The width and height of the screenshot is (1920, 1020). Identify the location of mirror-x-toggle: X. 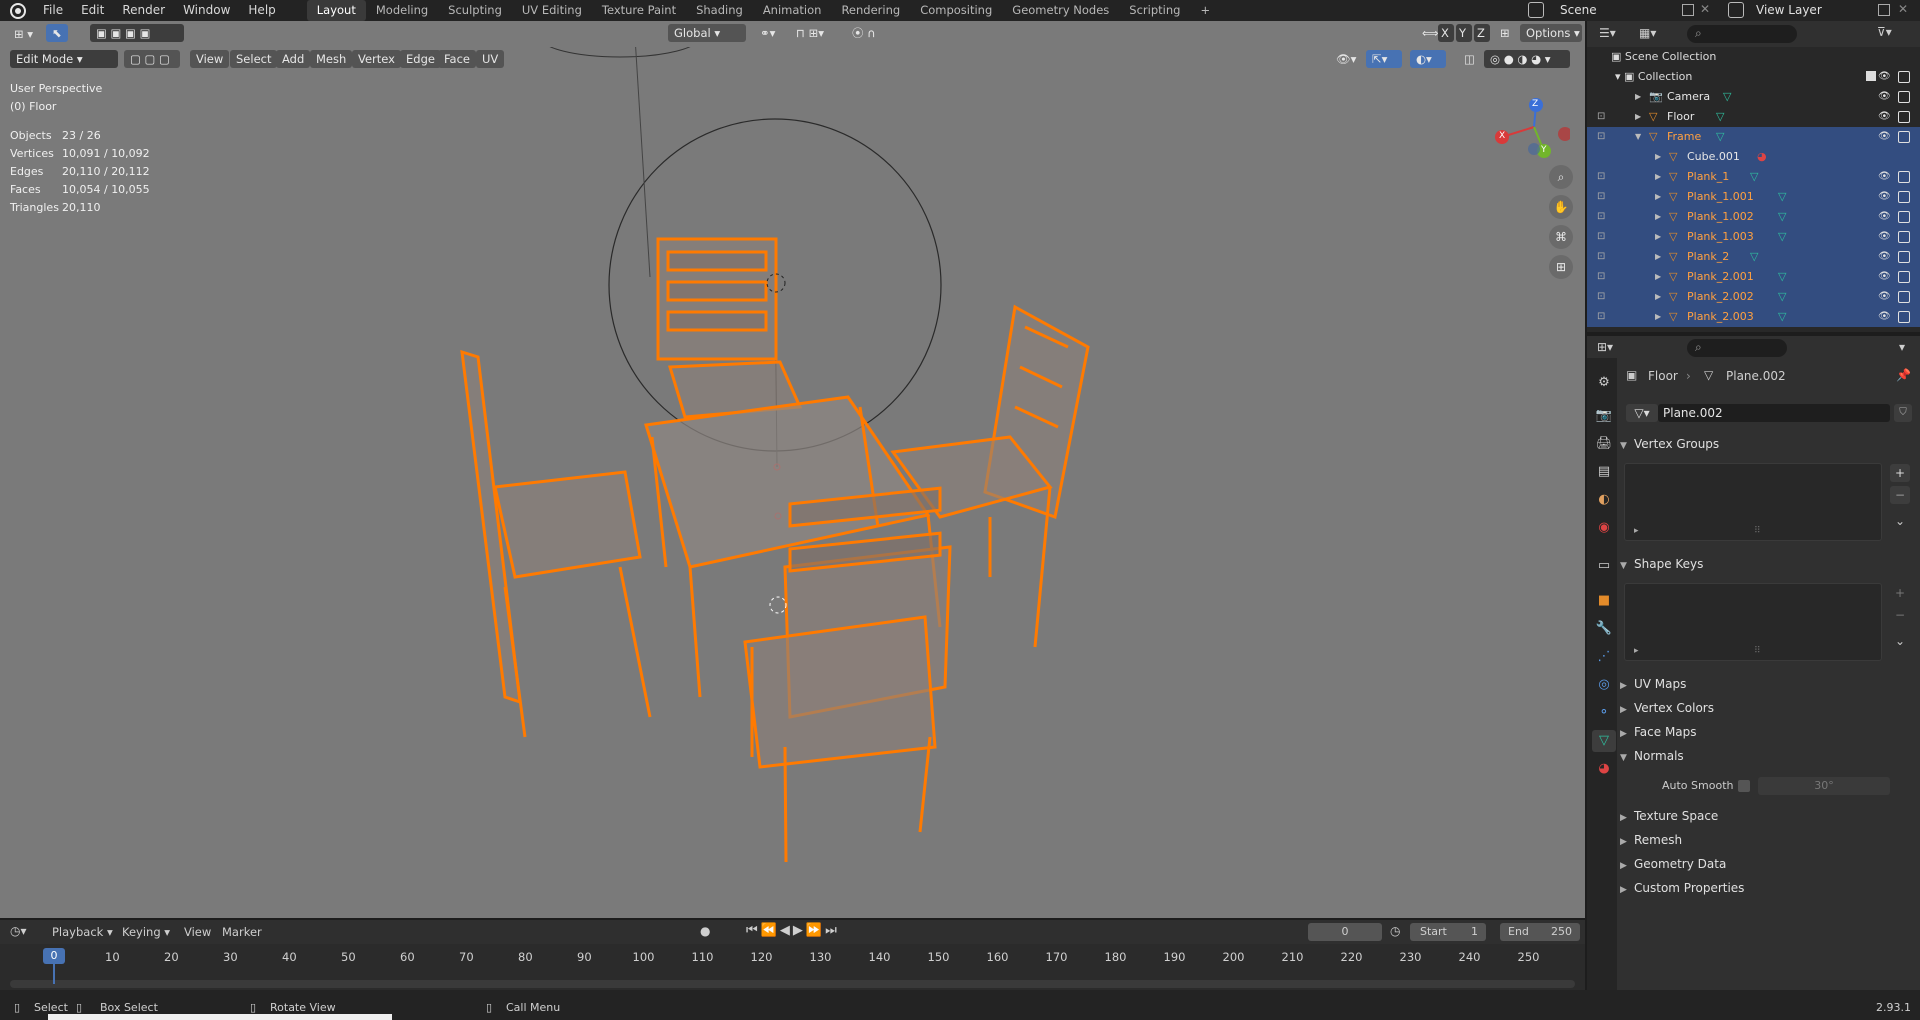
(1446, 33).